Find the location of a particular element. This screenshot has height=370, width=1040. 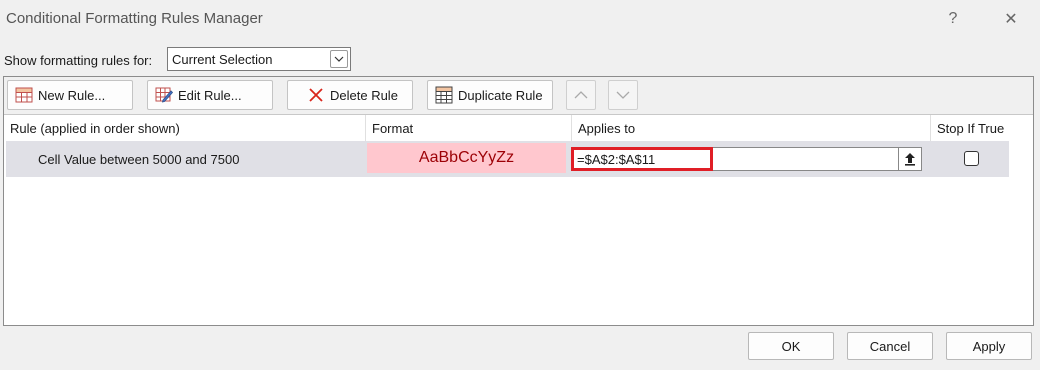

help-button: ? is located at coordinates (953, 19).